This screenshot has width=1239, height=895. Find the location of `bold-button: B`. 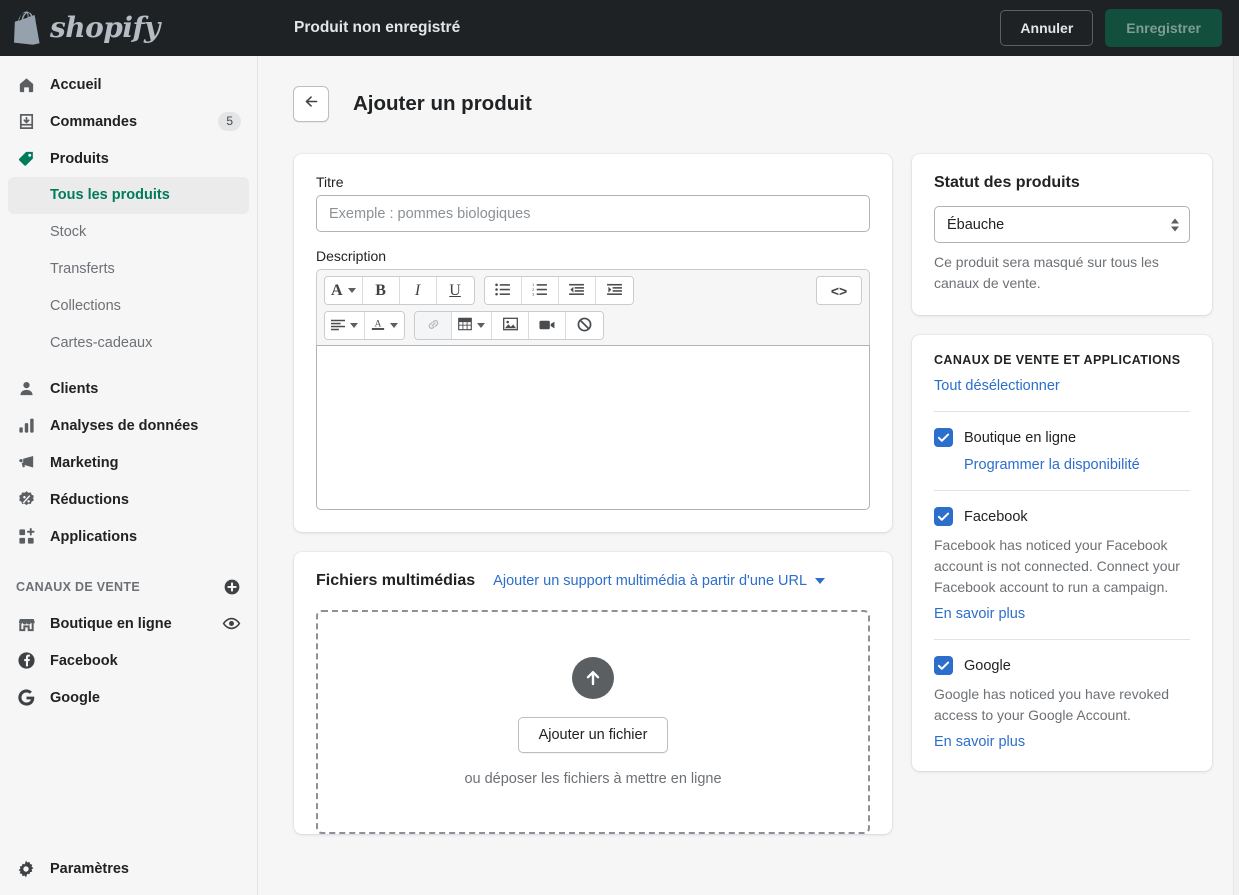

bold-button: B is located at coordinates (381, 291).